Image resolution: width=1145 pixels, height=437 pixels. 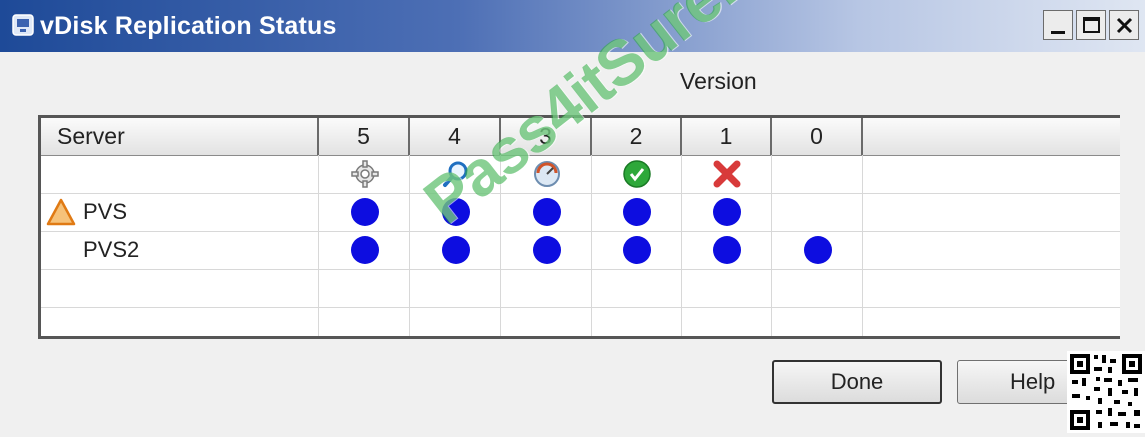 What do you see at coordinates (23, 25) in the screenshot?
I see `vdisk-icon` at bounding box center [23, 25].